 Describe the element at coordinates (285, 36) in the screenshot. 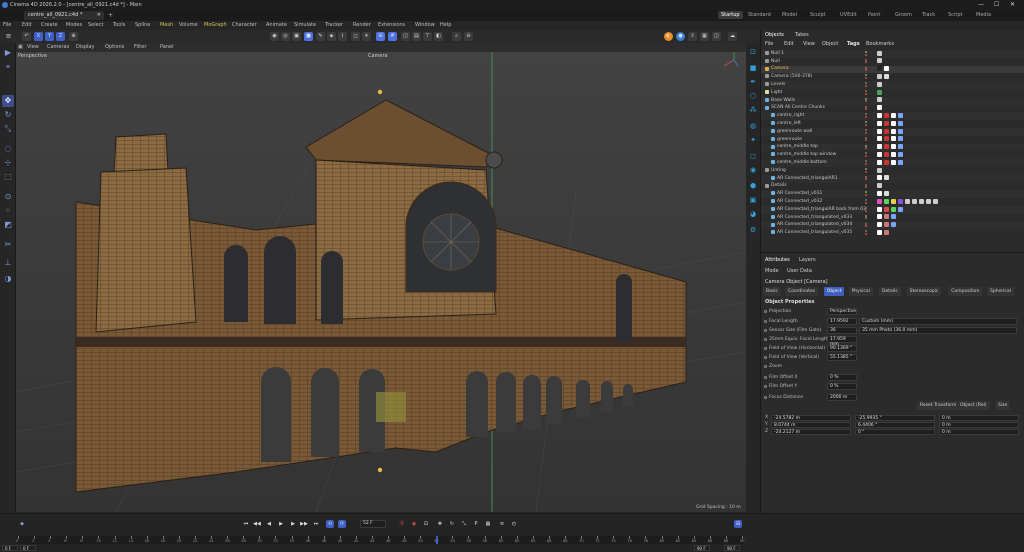

I see `render-settings-icon: ◎` at that location.